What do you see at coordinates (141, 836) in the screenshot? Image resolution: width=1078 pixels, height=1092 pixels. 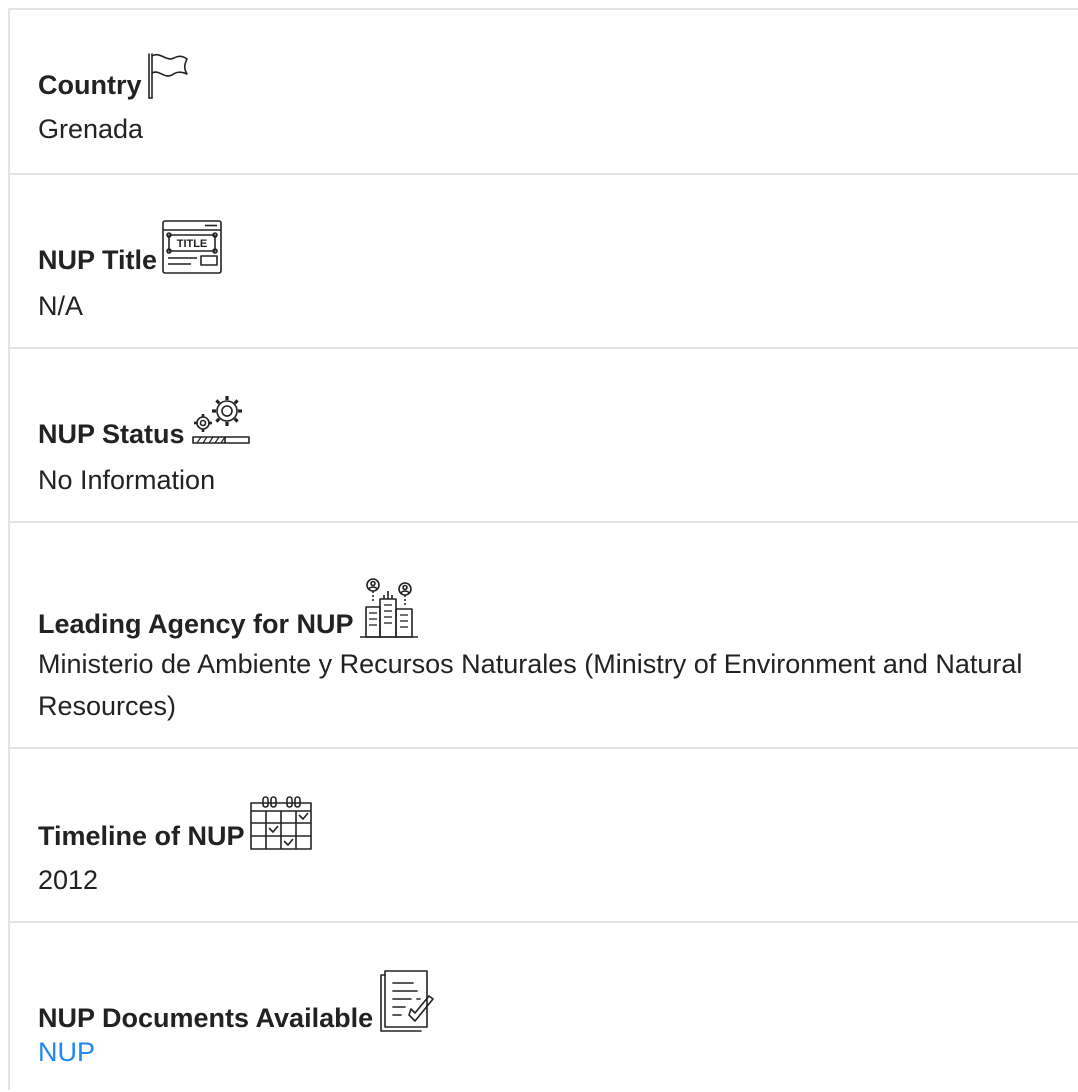 I see `field-label-text: Timeline of NUP` at bounding box center [141, 836].